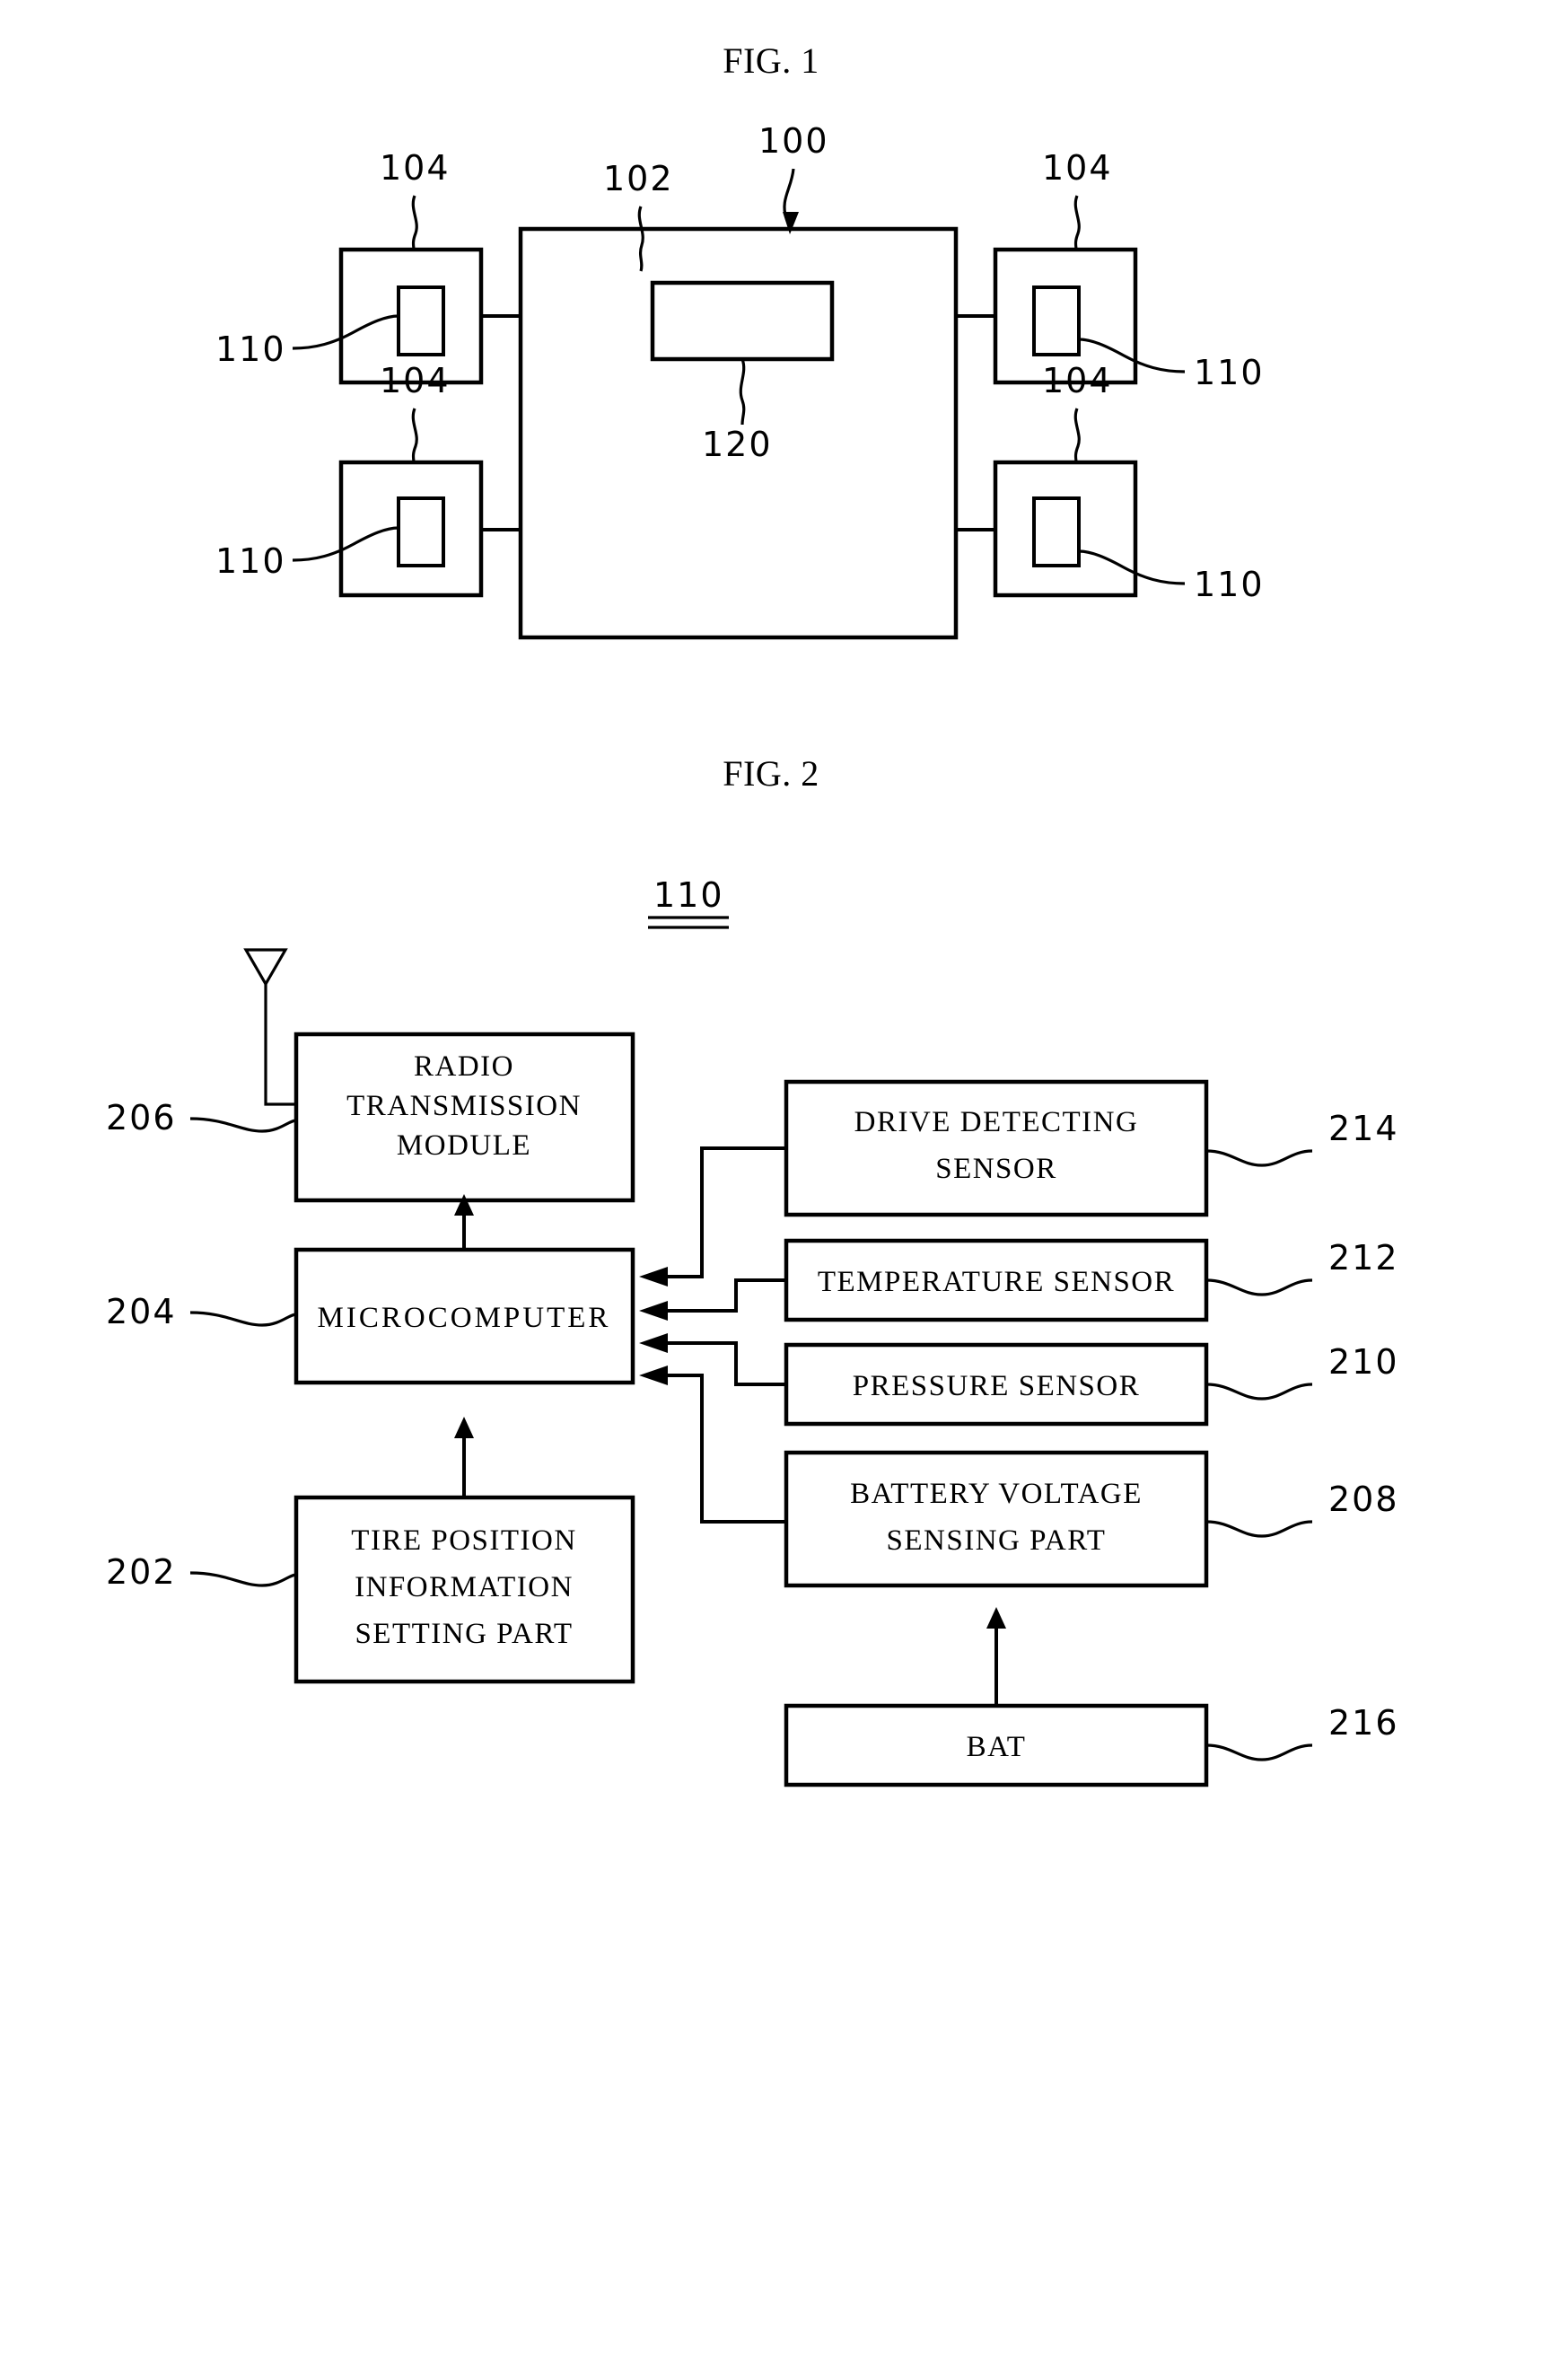 The width and height of the screenshot is (1542, 2380). I want to click on numeral-104-top-left: 104, so click(415, 168).